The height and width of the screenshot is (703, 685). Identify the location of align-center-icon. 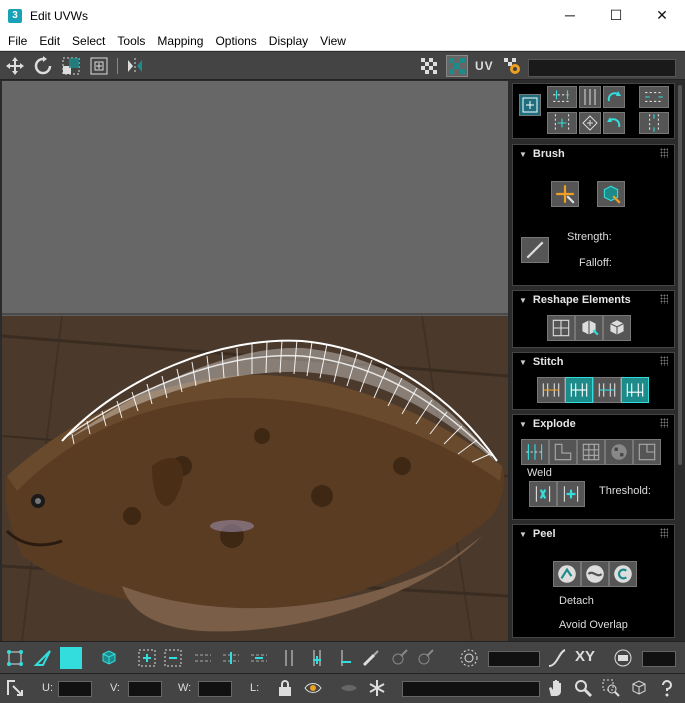
(562, 123).